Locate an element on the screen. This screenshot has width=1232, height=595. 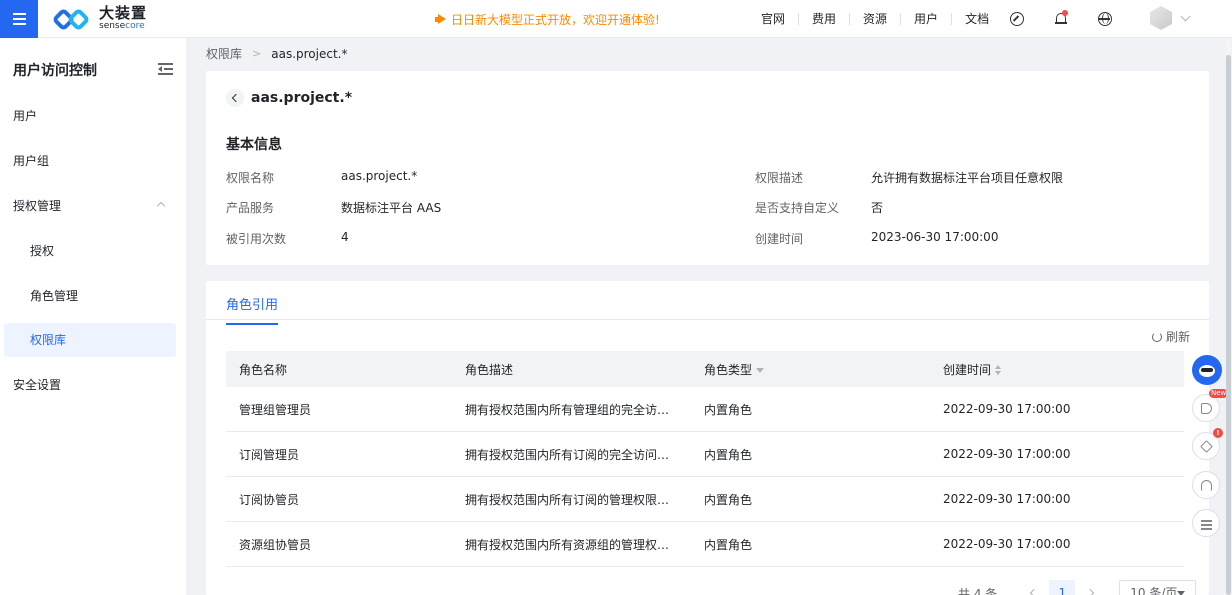
announcement-text: 日日新大模型正式开放，欢迎开通体验! is located at coordinates (555, 20).